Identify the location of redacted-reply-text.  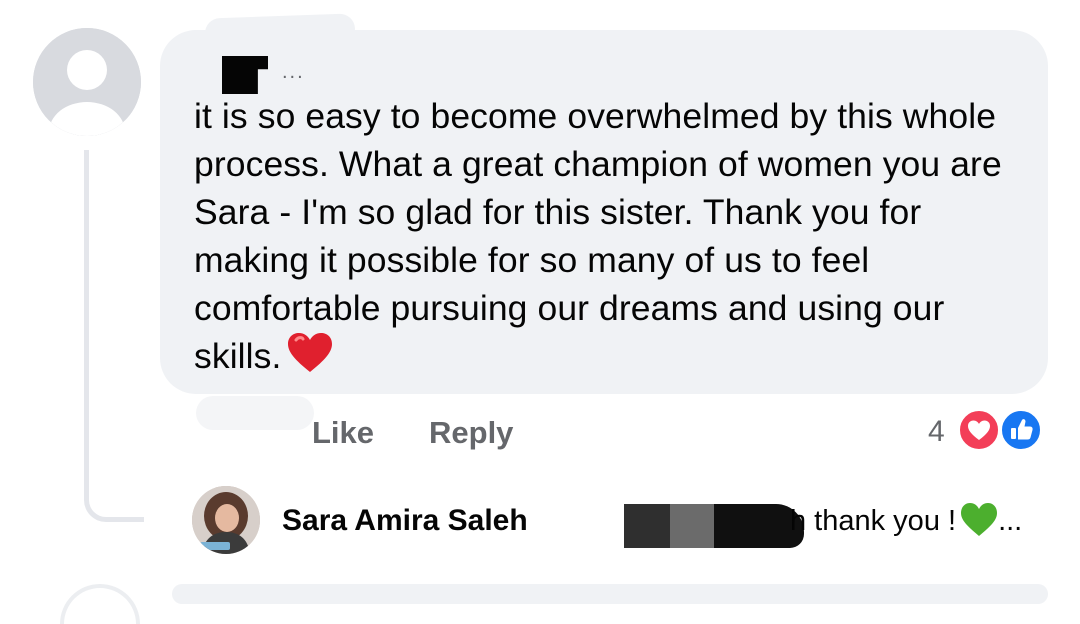
(714, 525).